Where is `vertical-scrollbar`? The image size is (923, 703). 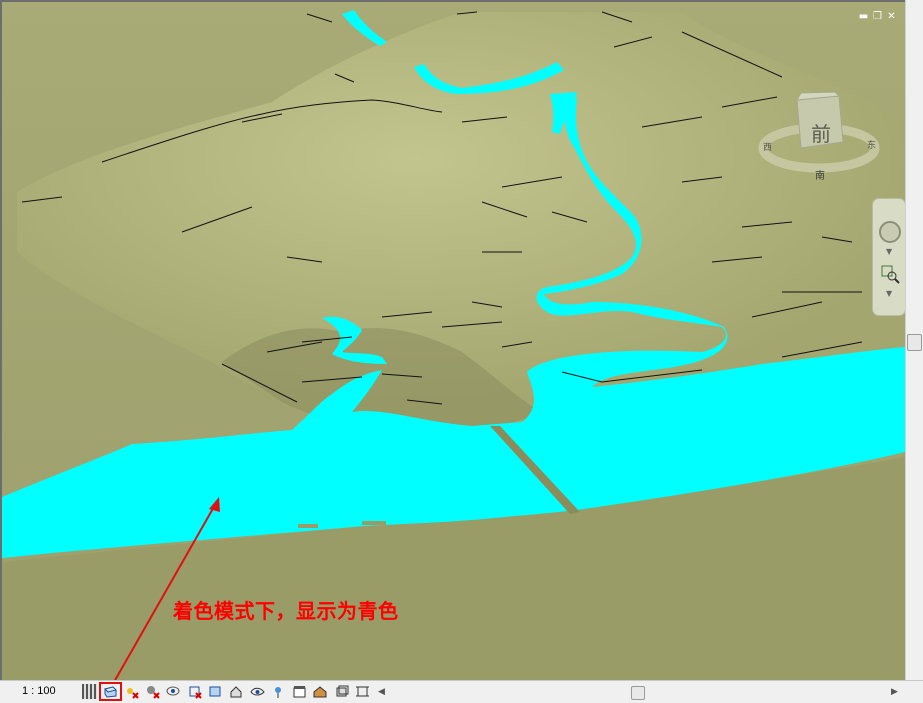 vertical-scrollbar is located at coordinates (914, 340).